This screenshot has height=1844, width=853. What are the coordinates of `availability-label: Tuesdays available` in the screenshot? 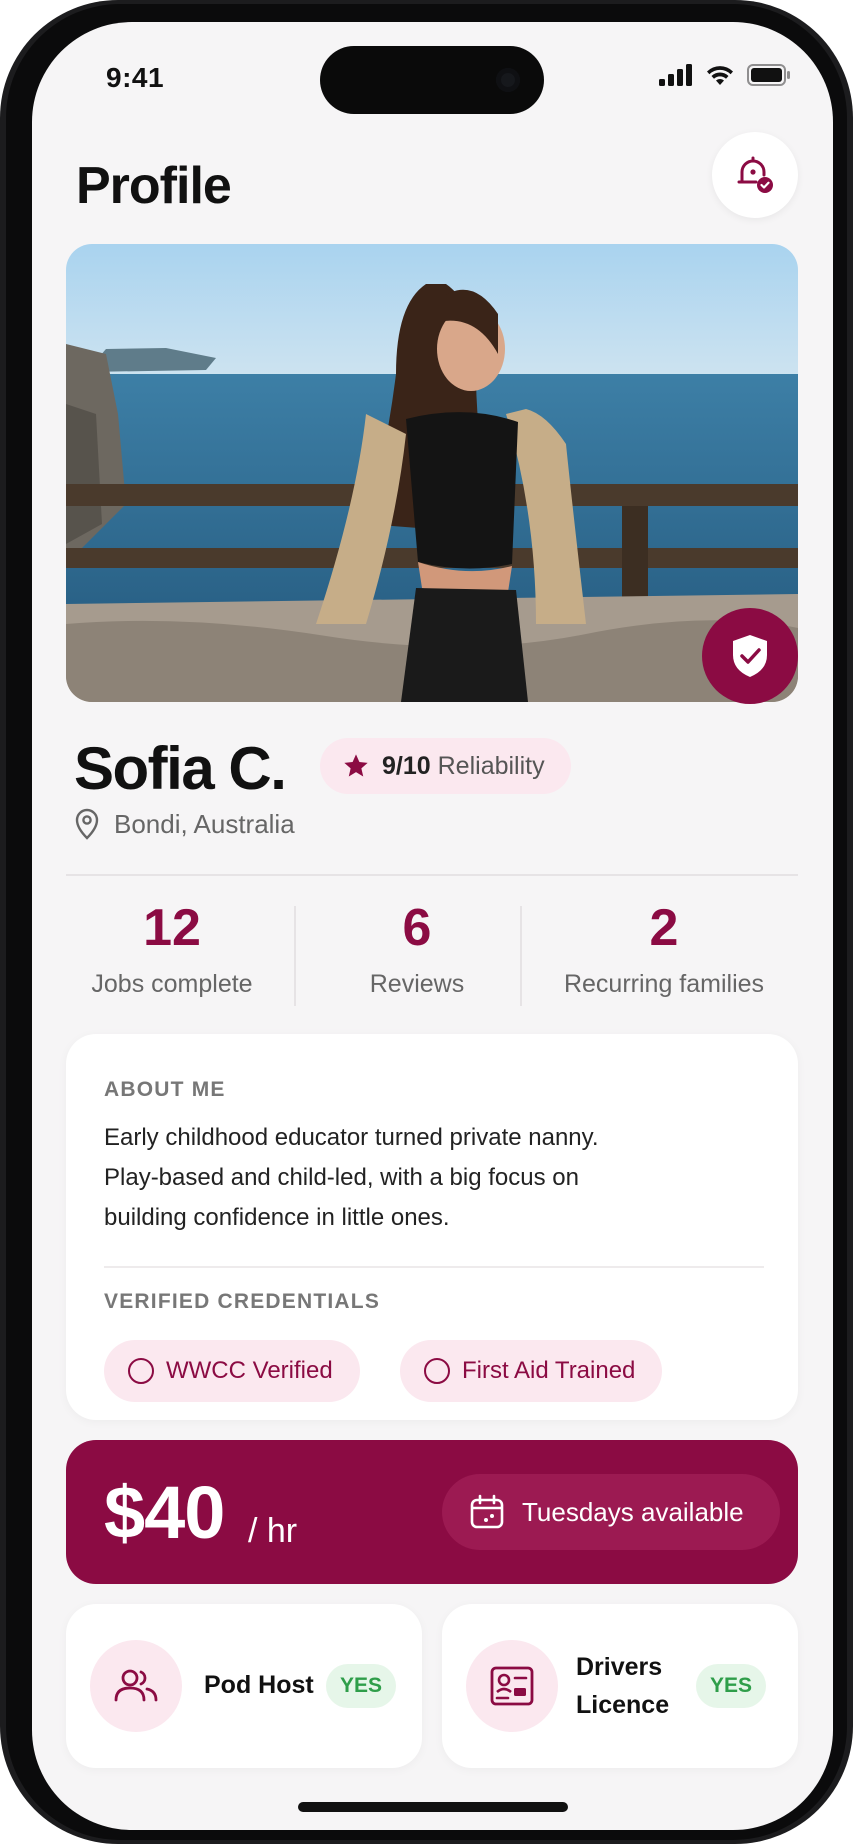 It's located at (633, 1511).